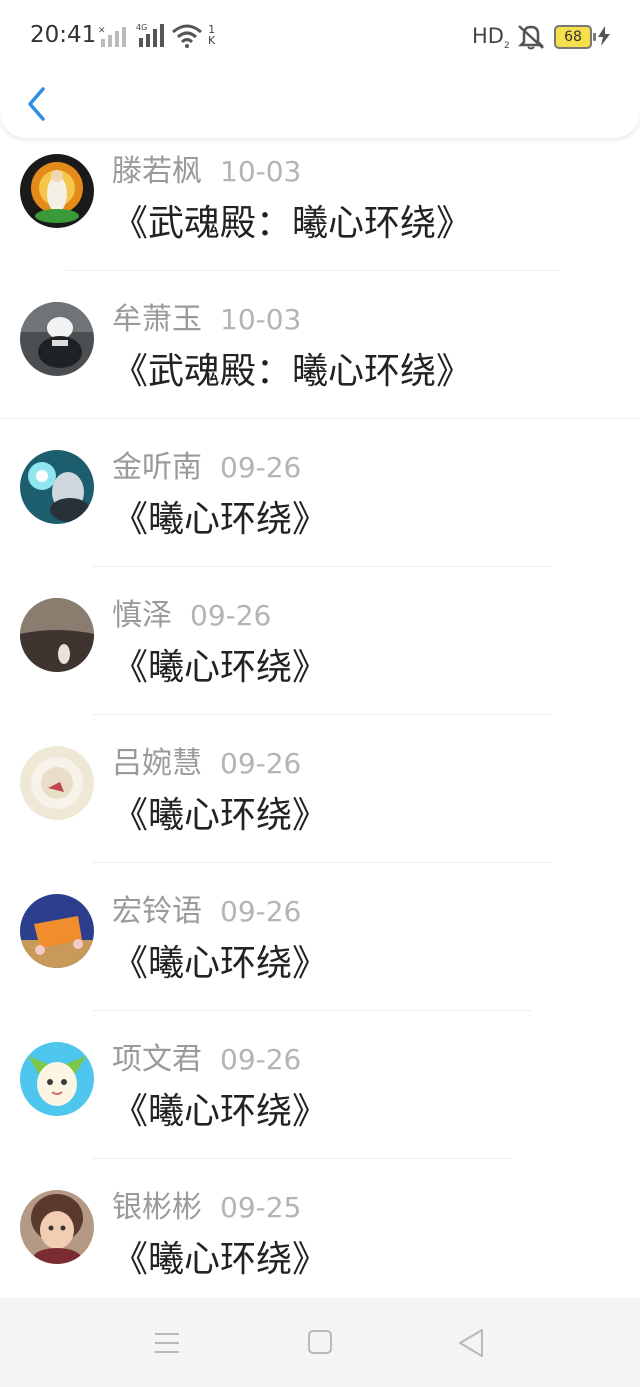 The height and width of the screenshot is (1387, 640). Describe the element at coordinates (187, 36) in the screenshot. I see `wifi-icon` at that location.